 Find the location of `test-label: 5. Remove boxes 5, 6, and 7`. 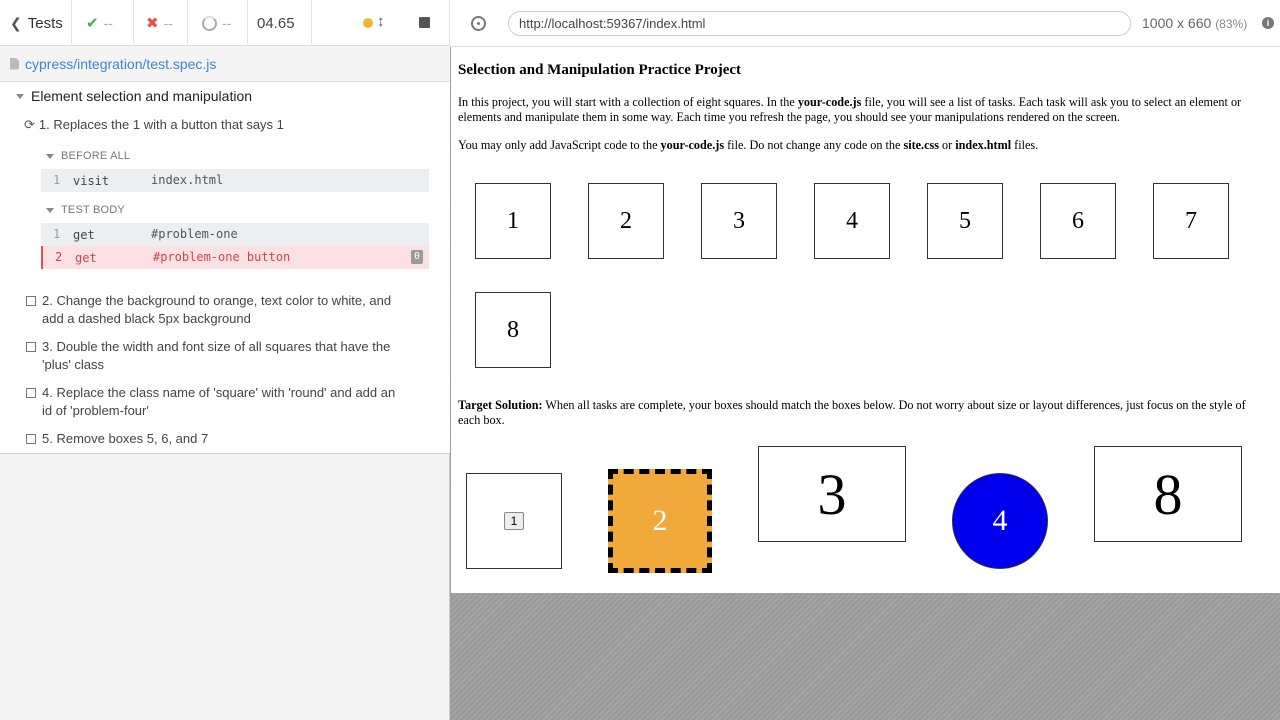

test-label: 5. Remove boxes 5, 6, and 7 is located at coordinates (125, 438).